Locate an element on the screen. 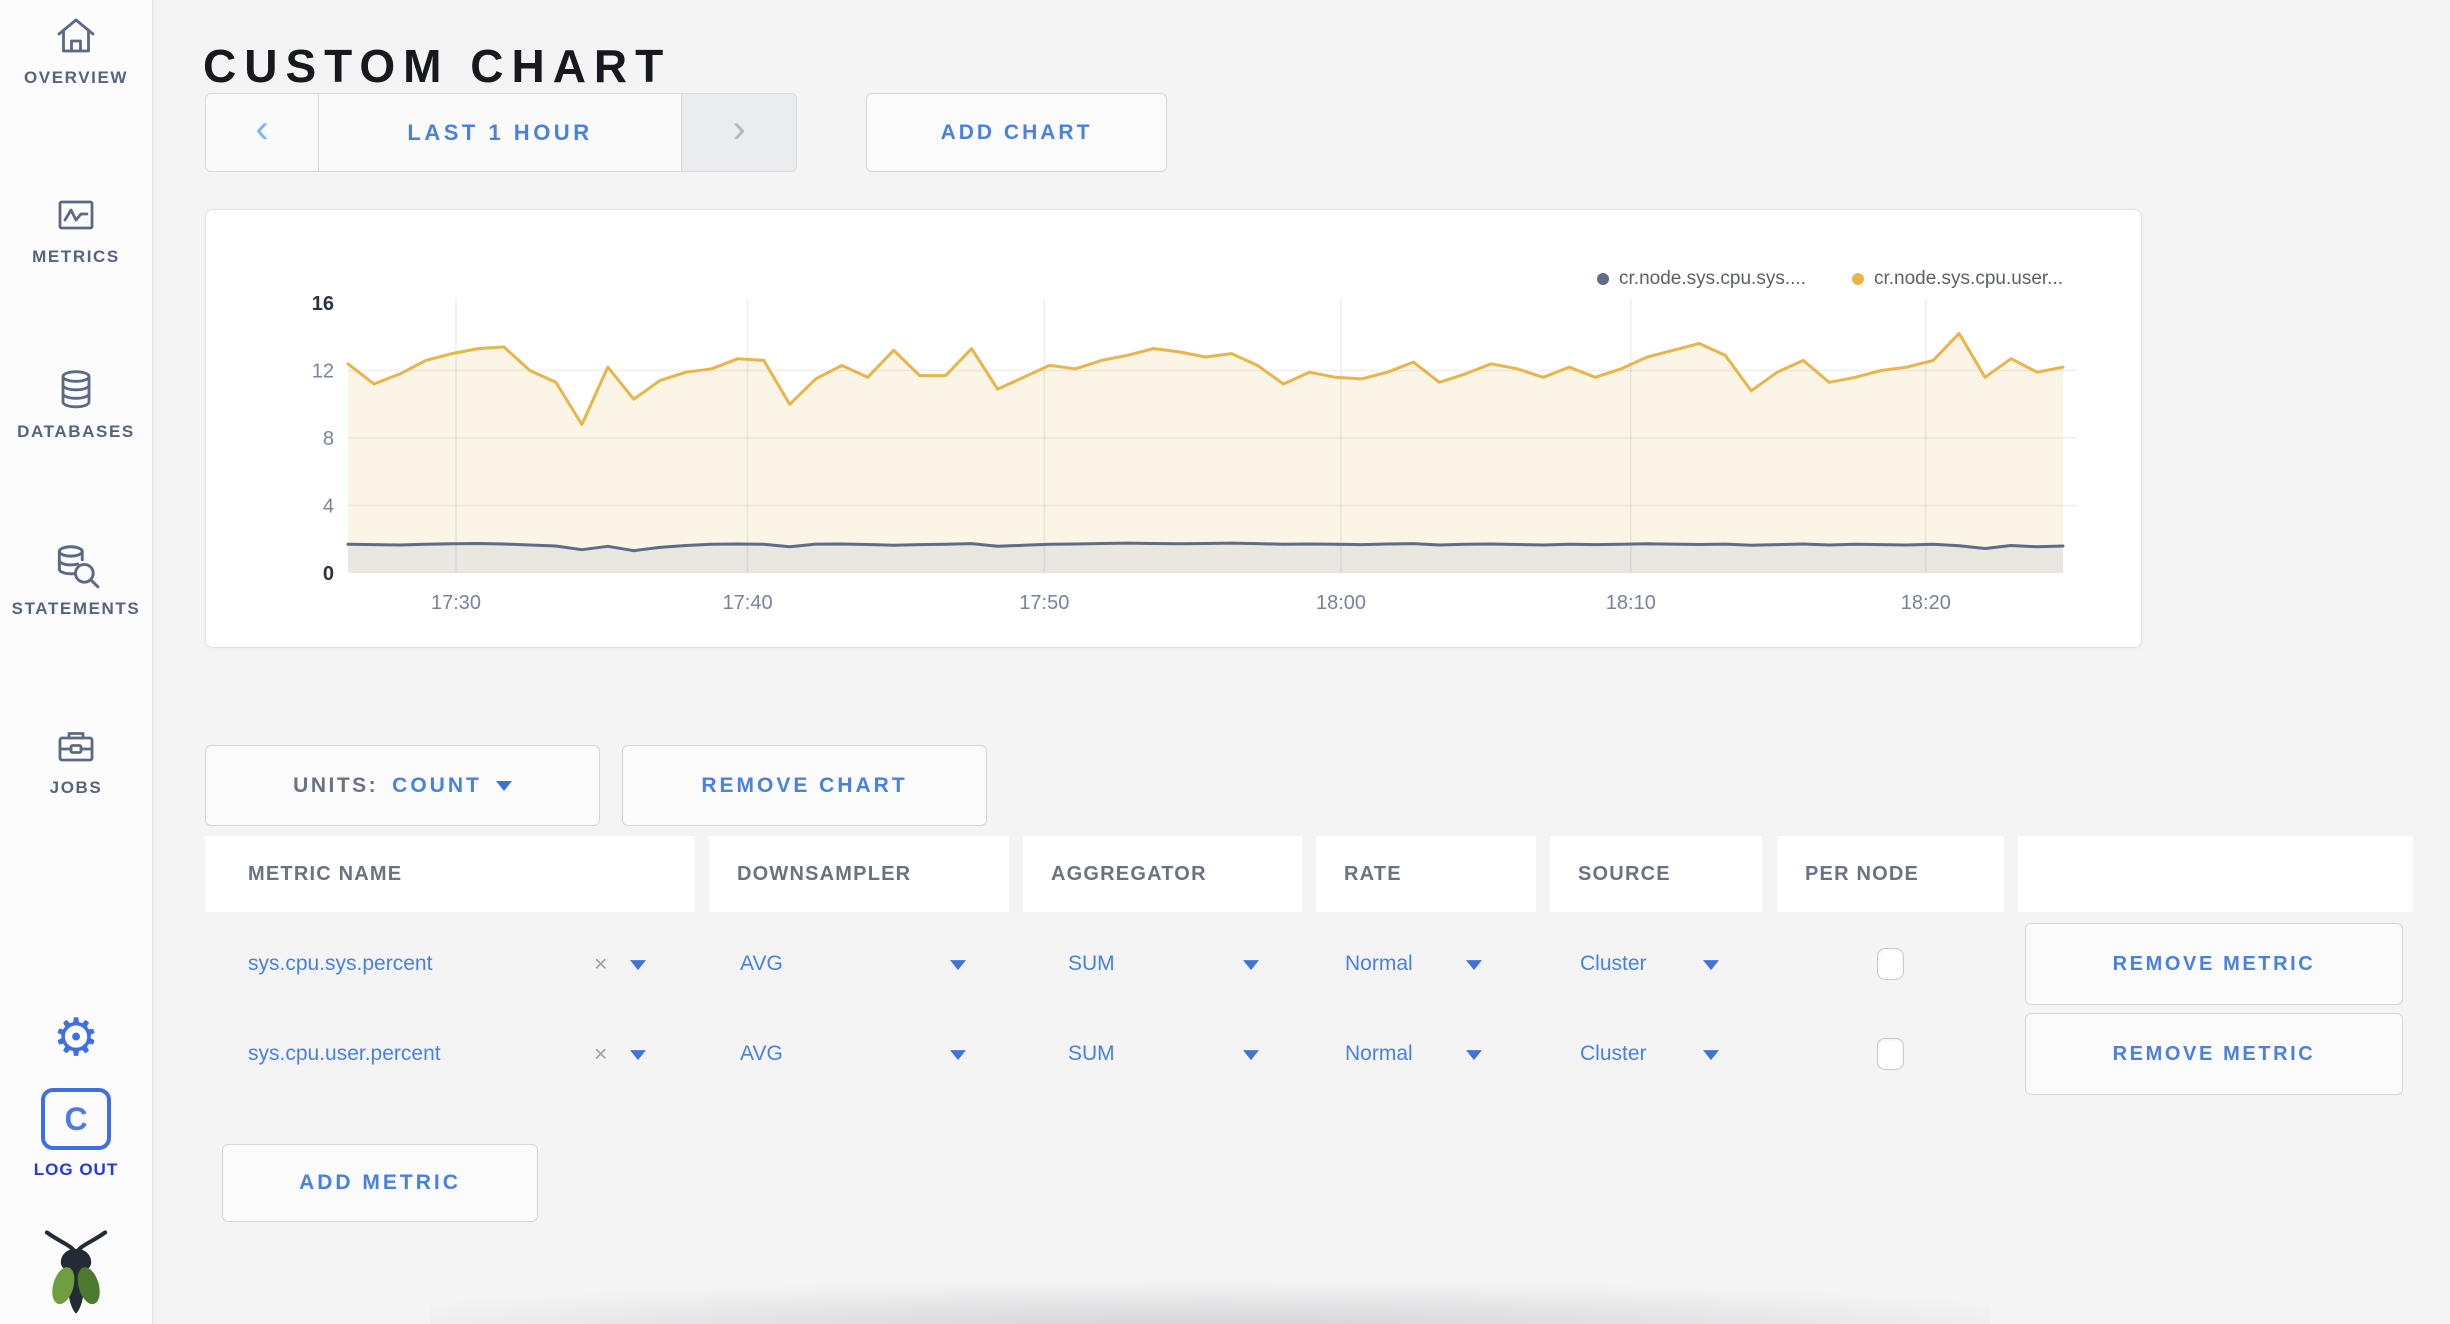 The height and width of the screenshot is (1324, 2450). column-header-per-node: PER NODE is located at coordinates (1890, 874).